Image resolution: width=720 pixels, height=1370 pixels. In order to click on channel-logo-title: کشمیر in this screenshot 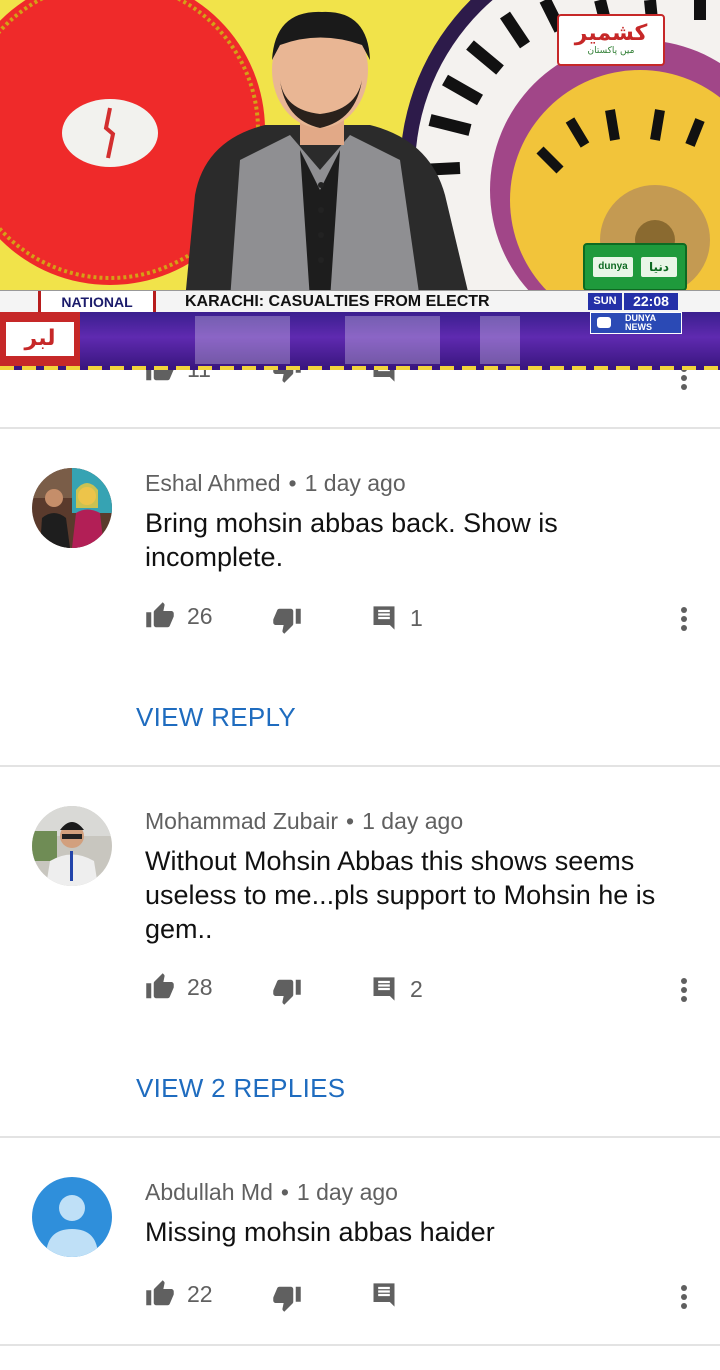, I will do `click(611, 33)`.